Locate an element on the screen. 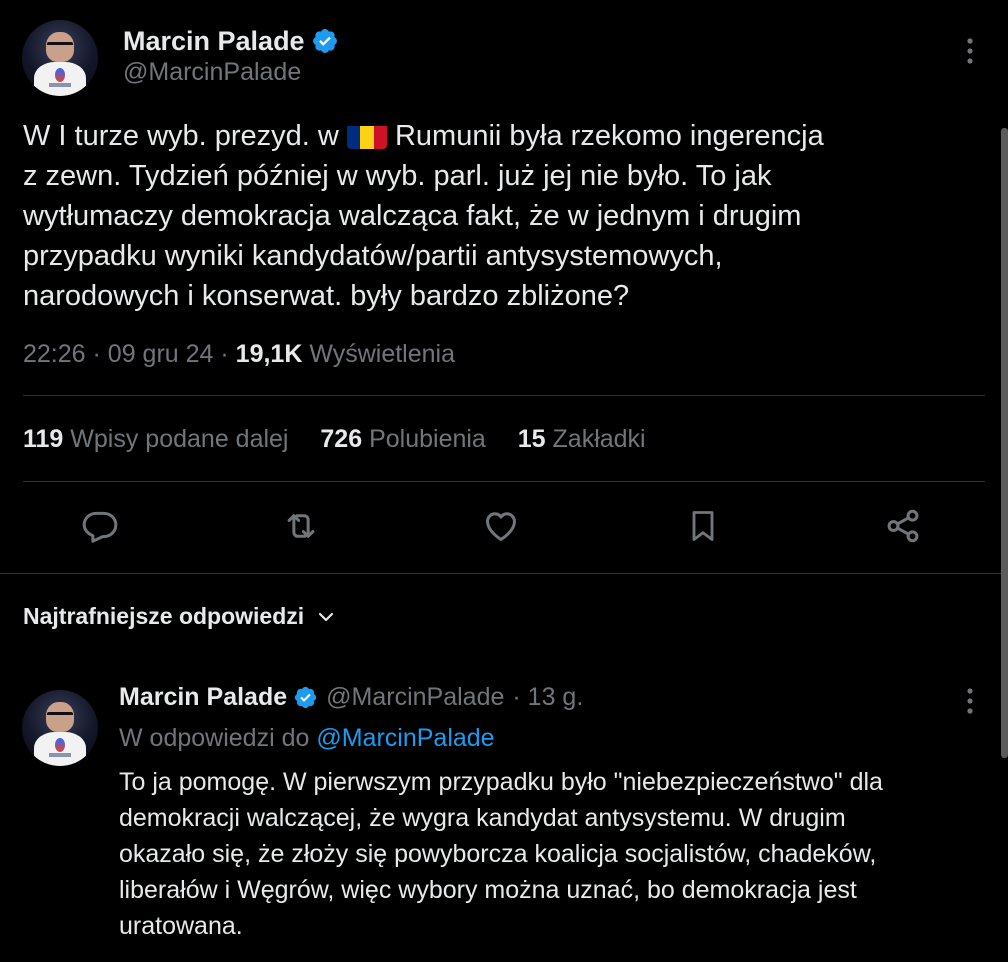  tweet-meta: 22:26 · 09 gru 24 · 19,1K Wyświetlenia is located at coordinates (239, 354).